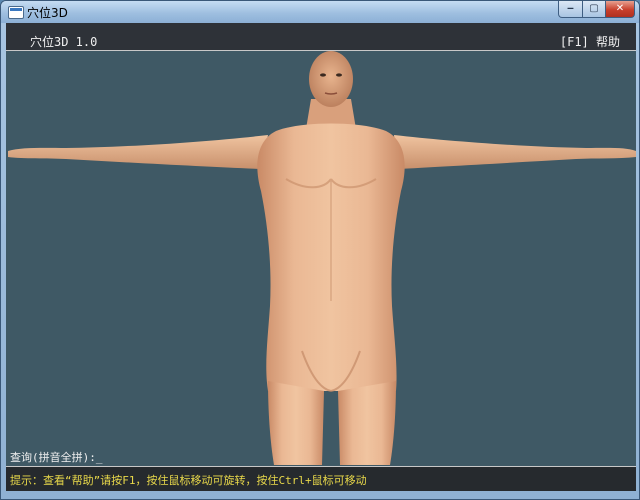 Image resolution: width=640 pixels, height=500 pixels. I want to click on header-bar: 穴位3D 1.0 [F1] 帮助, so click(321, 37).